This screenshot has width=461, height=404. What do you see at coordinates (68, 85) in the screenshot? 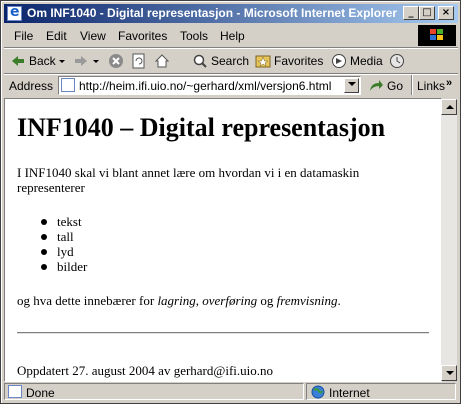
I see `page-icon` at bounding box center [68, 85].